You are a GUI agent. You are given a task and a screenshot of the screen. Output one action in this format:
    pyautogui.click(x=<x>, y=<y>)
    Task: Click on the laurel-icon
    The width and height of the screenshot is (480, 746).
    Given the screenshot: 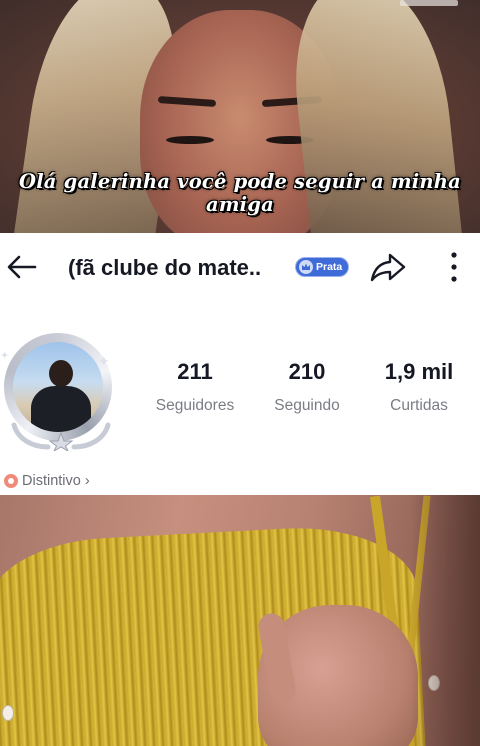 What is the action you would take?
    pyautogui.click(x=61, y=436)
    